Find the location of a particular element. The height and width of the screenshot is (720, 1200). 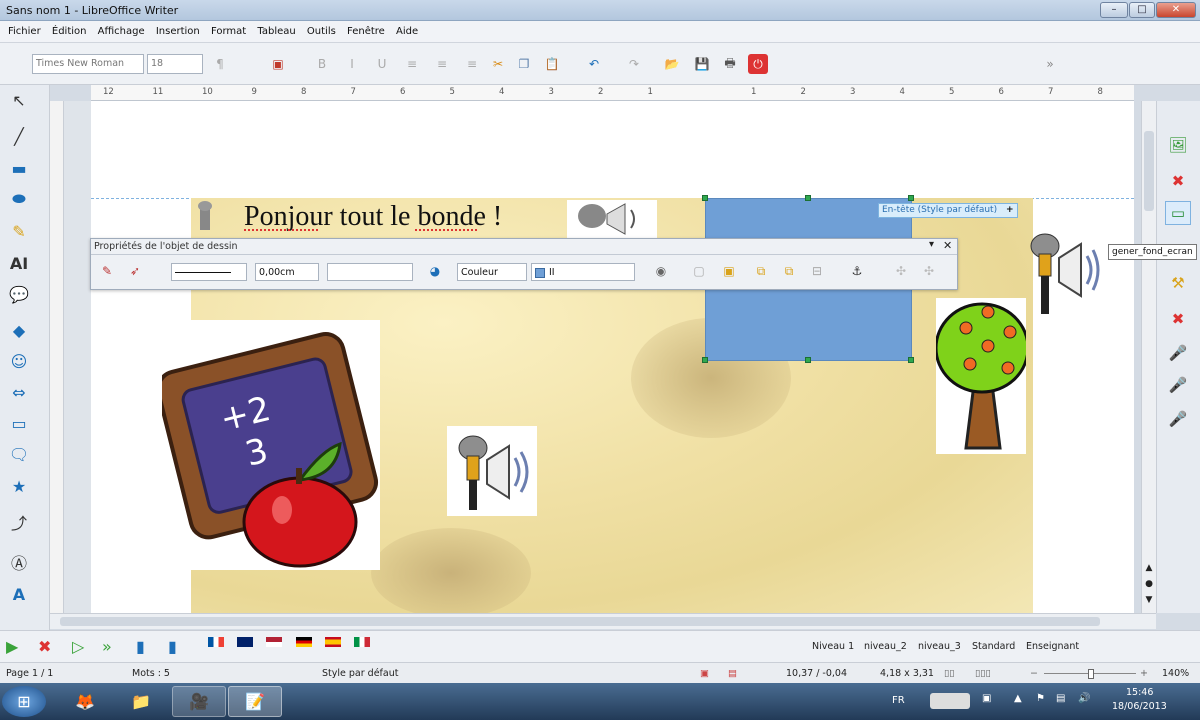

view-multipage-icon: ▯▯▯ is located at coordinates (983, 673).